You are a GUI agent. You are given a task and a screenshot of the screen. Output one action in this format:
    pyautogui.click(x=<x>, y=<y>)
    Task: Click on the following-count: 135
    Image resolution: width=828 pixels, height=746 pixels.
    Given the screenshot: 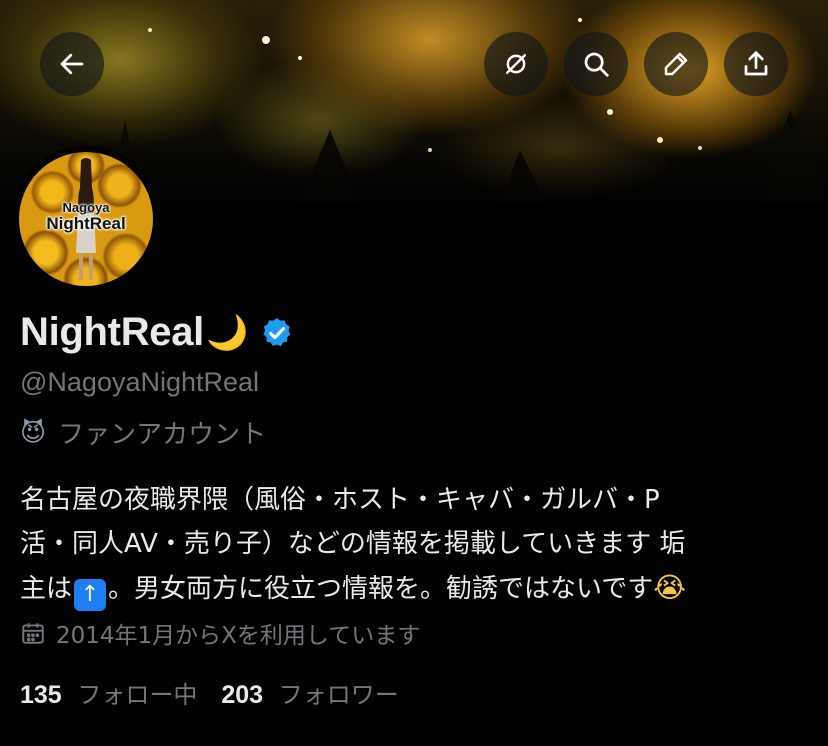 What is the action you would take?
    pyautogui.click(x=41, y=695)
    